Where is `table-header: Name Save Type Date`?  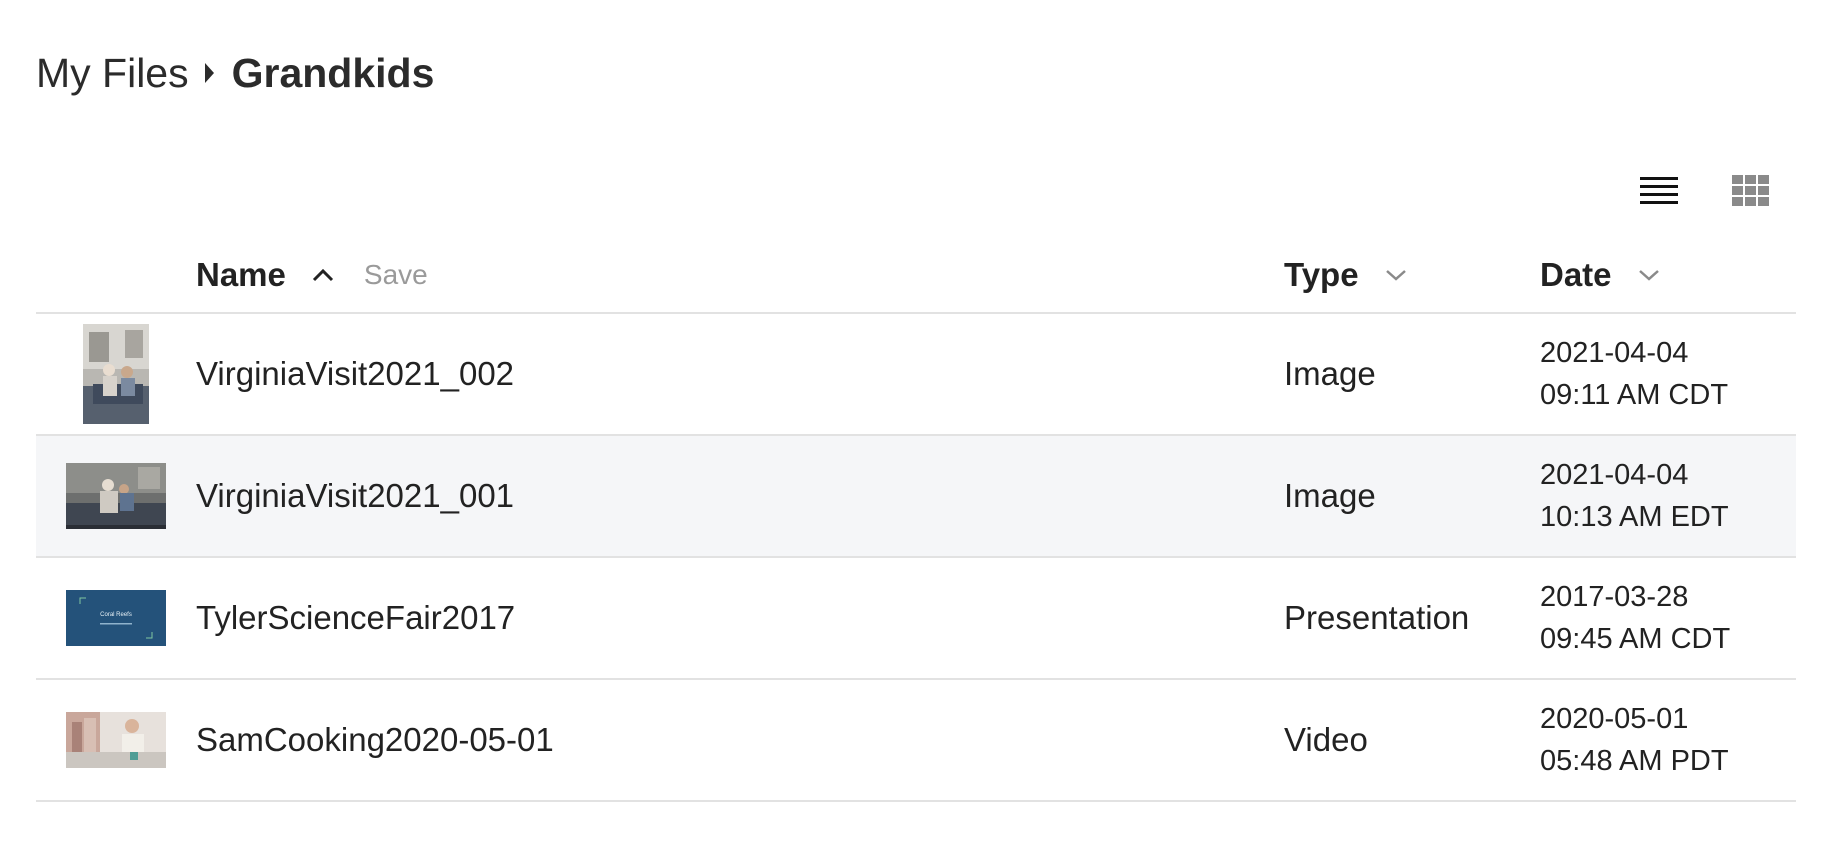 table-header: Name Save Type Date is located at coordinates (916, 276).